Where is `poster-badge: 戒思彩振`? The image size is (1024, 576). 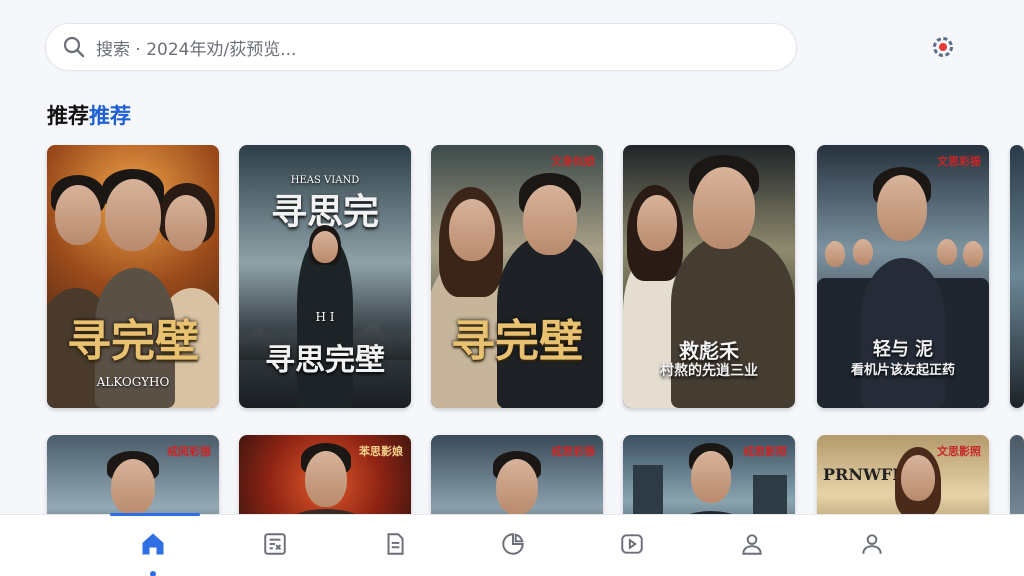
poster-badge: 戒思彩振 is located at coordinates (573, 451).